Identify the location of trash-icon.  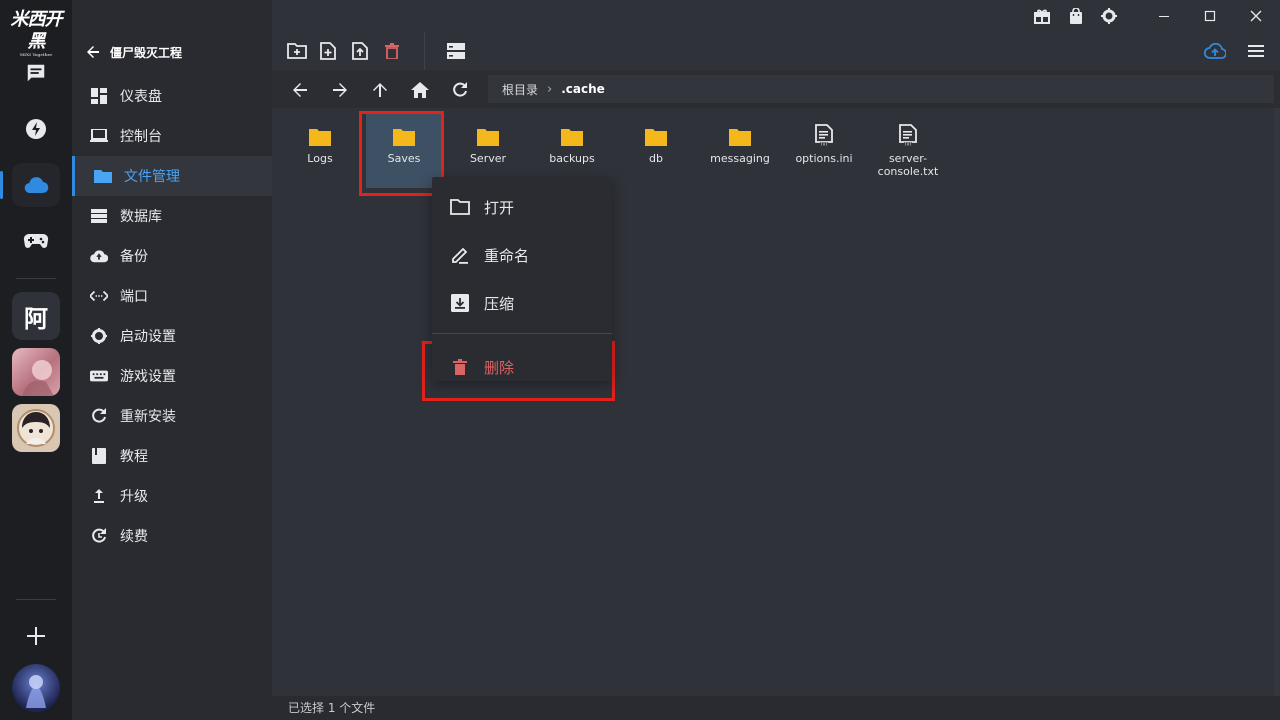
(392, 51).